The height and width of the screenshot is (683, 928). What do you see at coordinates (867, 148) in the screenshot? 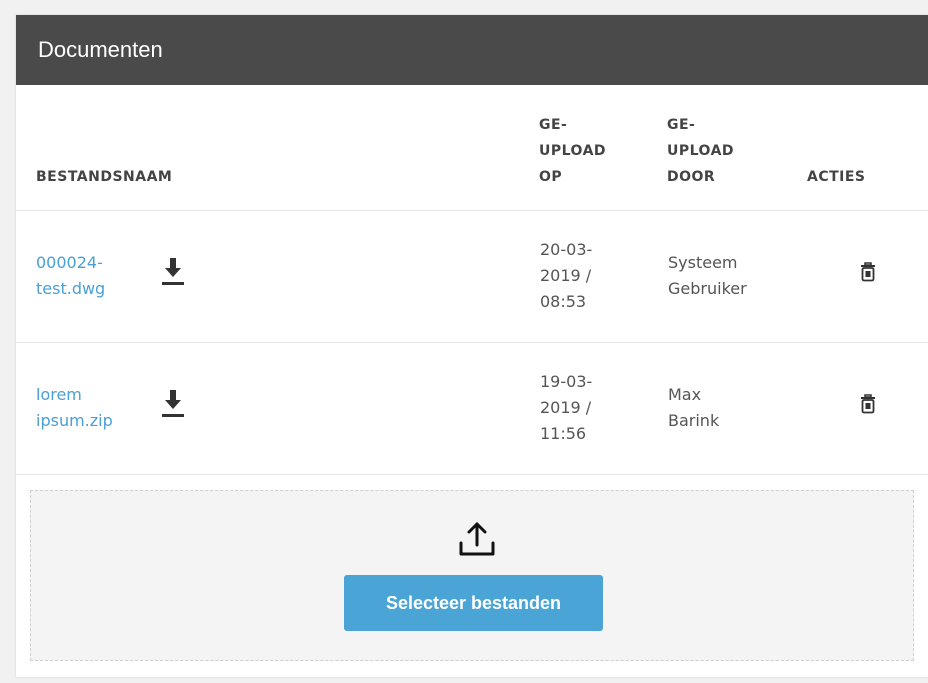
I see `header-actions: ACTIES` at bounding box center [867, 148].